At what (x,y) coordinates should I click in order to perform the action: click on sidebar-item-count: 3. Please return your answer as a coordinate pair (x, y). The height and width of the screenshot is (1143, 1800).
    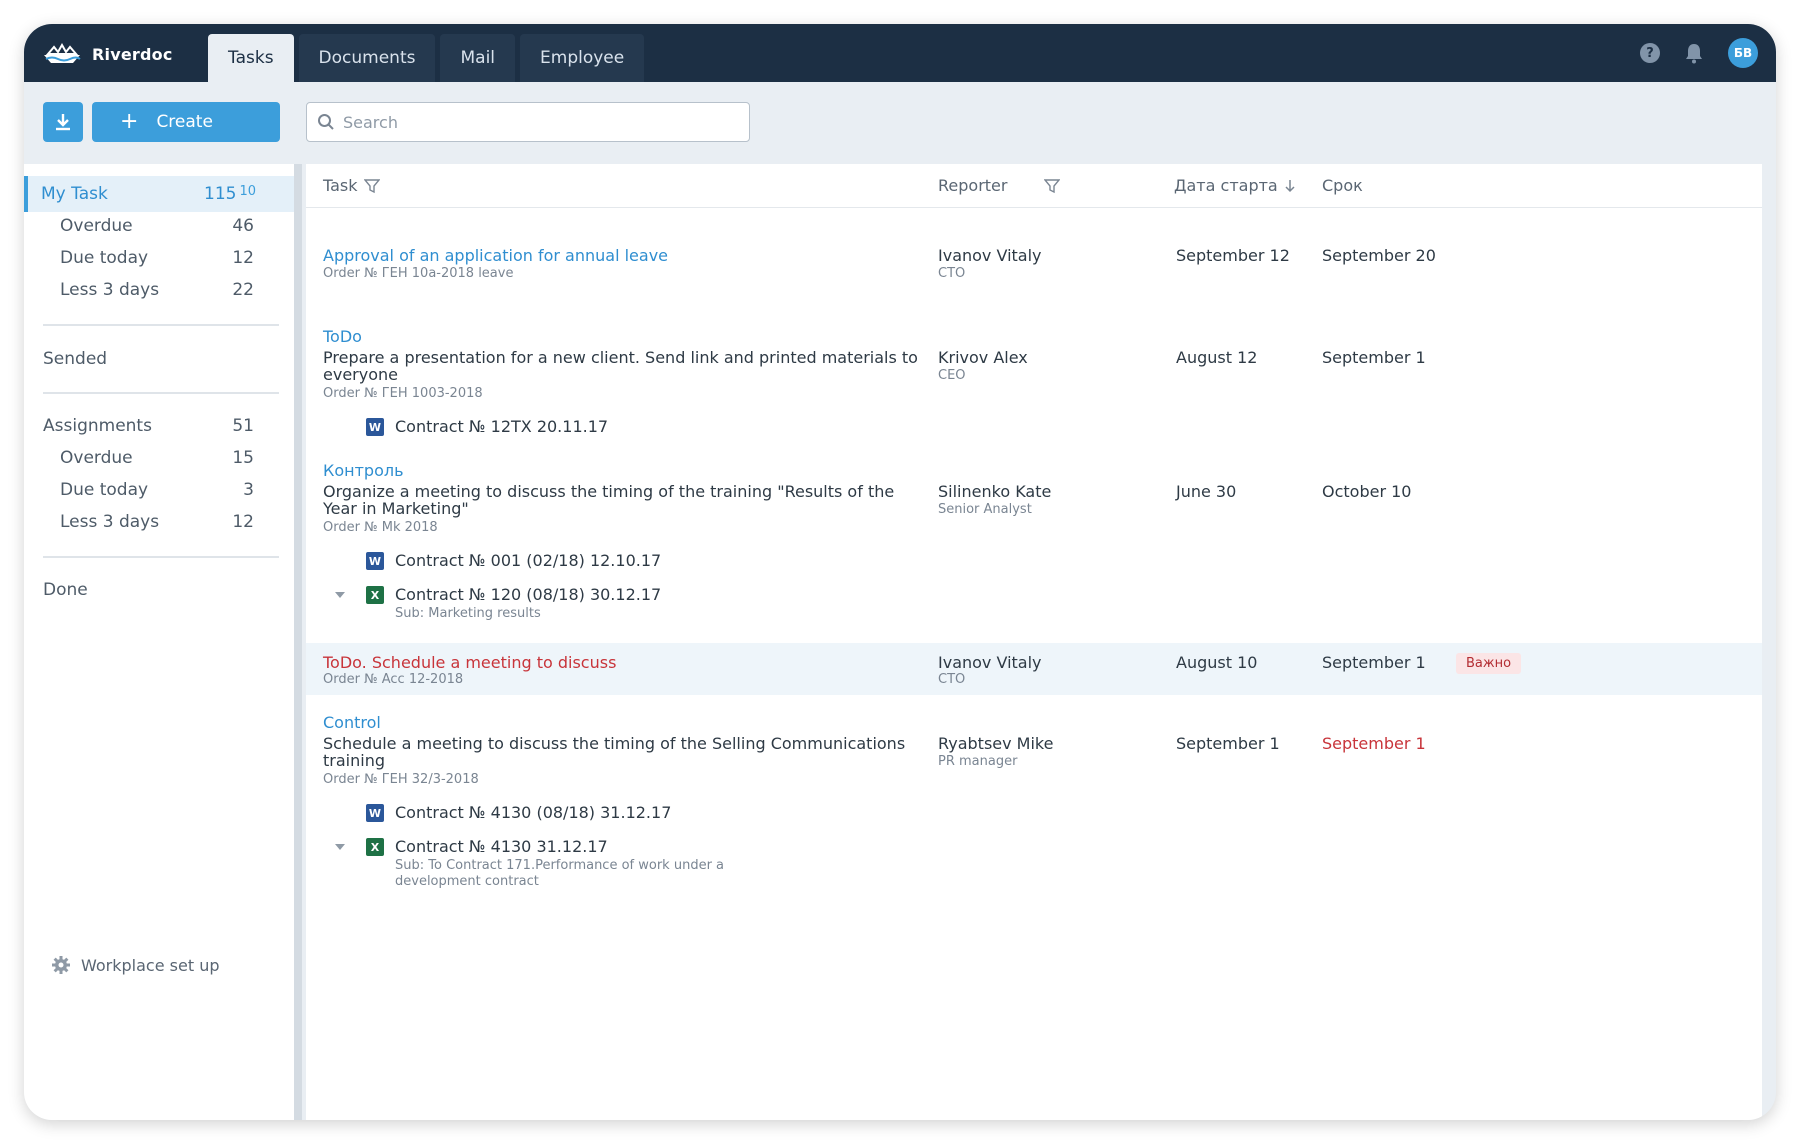
    Looking at the image, I should click on (248, 490).